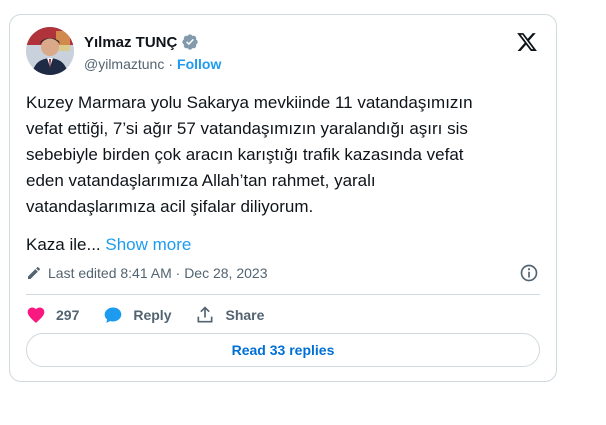 The image size is (606, 425). What do you see at coordinates (190, 42) in the screenshot?
I see `verified-badge-icon` at bounding box center [190, 42].